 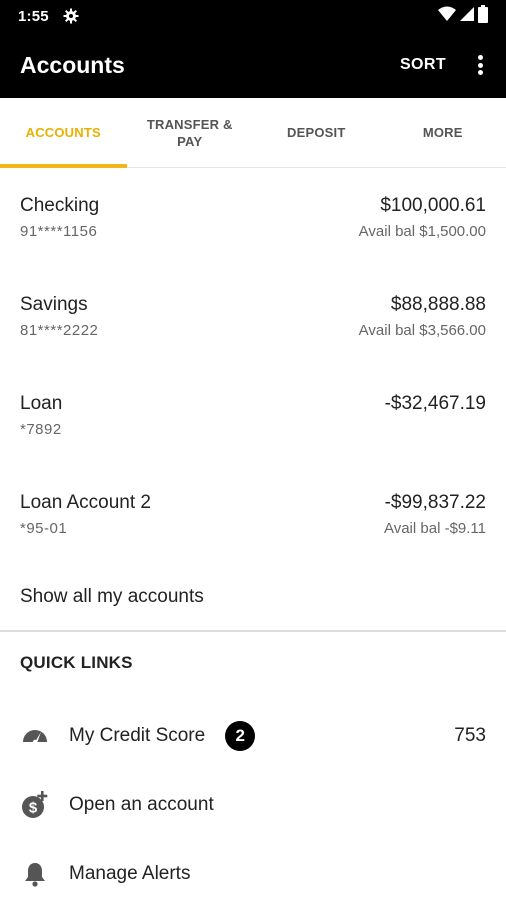 I want to click on tab-transfer-pay-label: TRANSFER & PAY, so click(x=189, y=132).